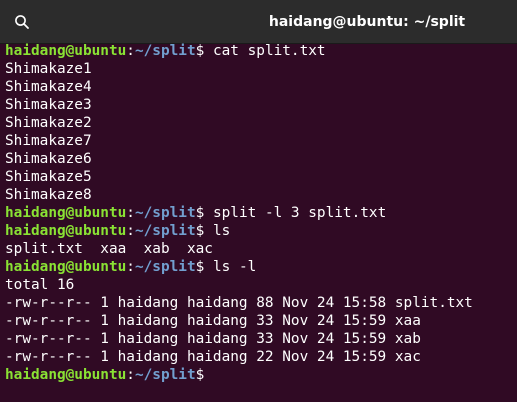 The image size is (517, 402). What do you see at coordinates (260, 141) in the screenshot?
I see `output-line: Shimakaze7` at bounding box center [260, 141].